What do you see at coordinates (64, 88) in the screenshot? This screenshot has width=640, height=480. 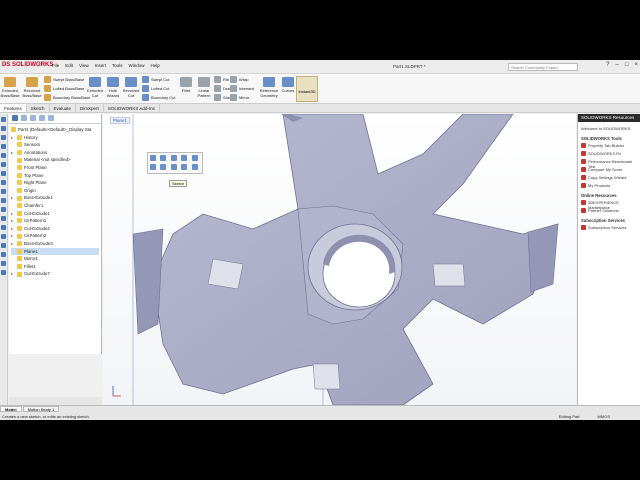 I see `lofted-boss-button: Lofted Boss/Base` at bounding box center [64, 88].